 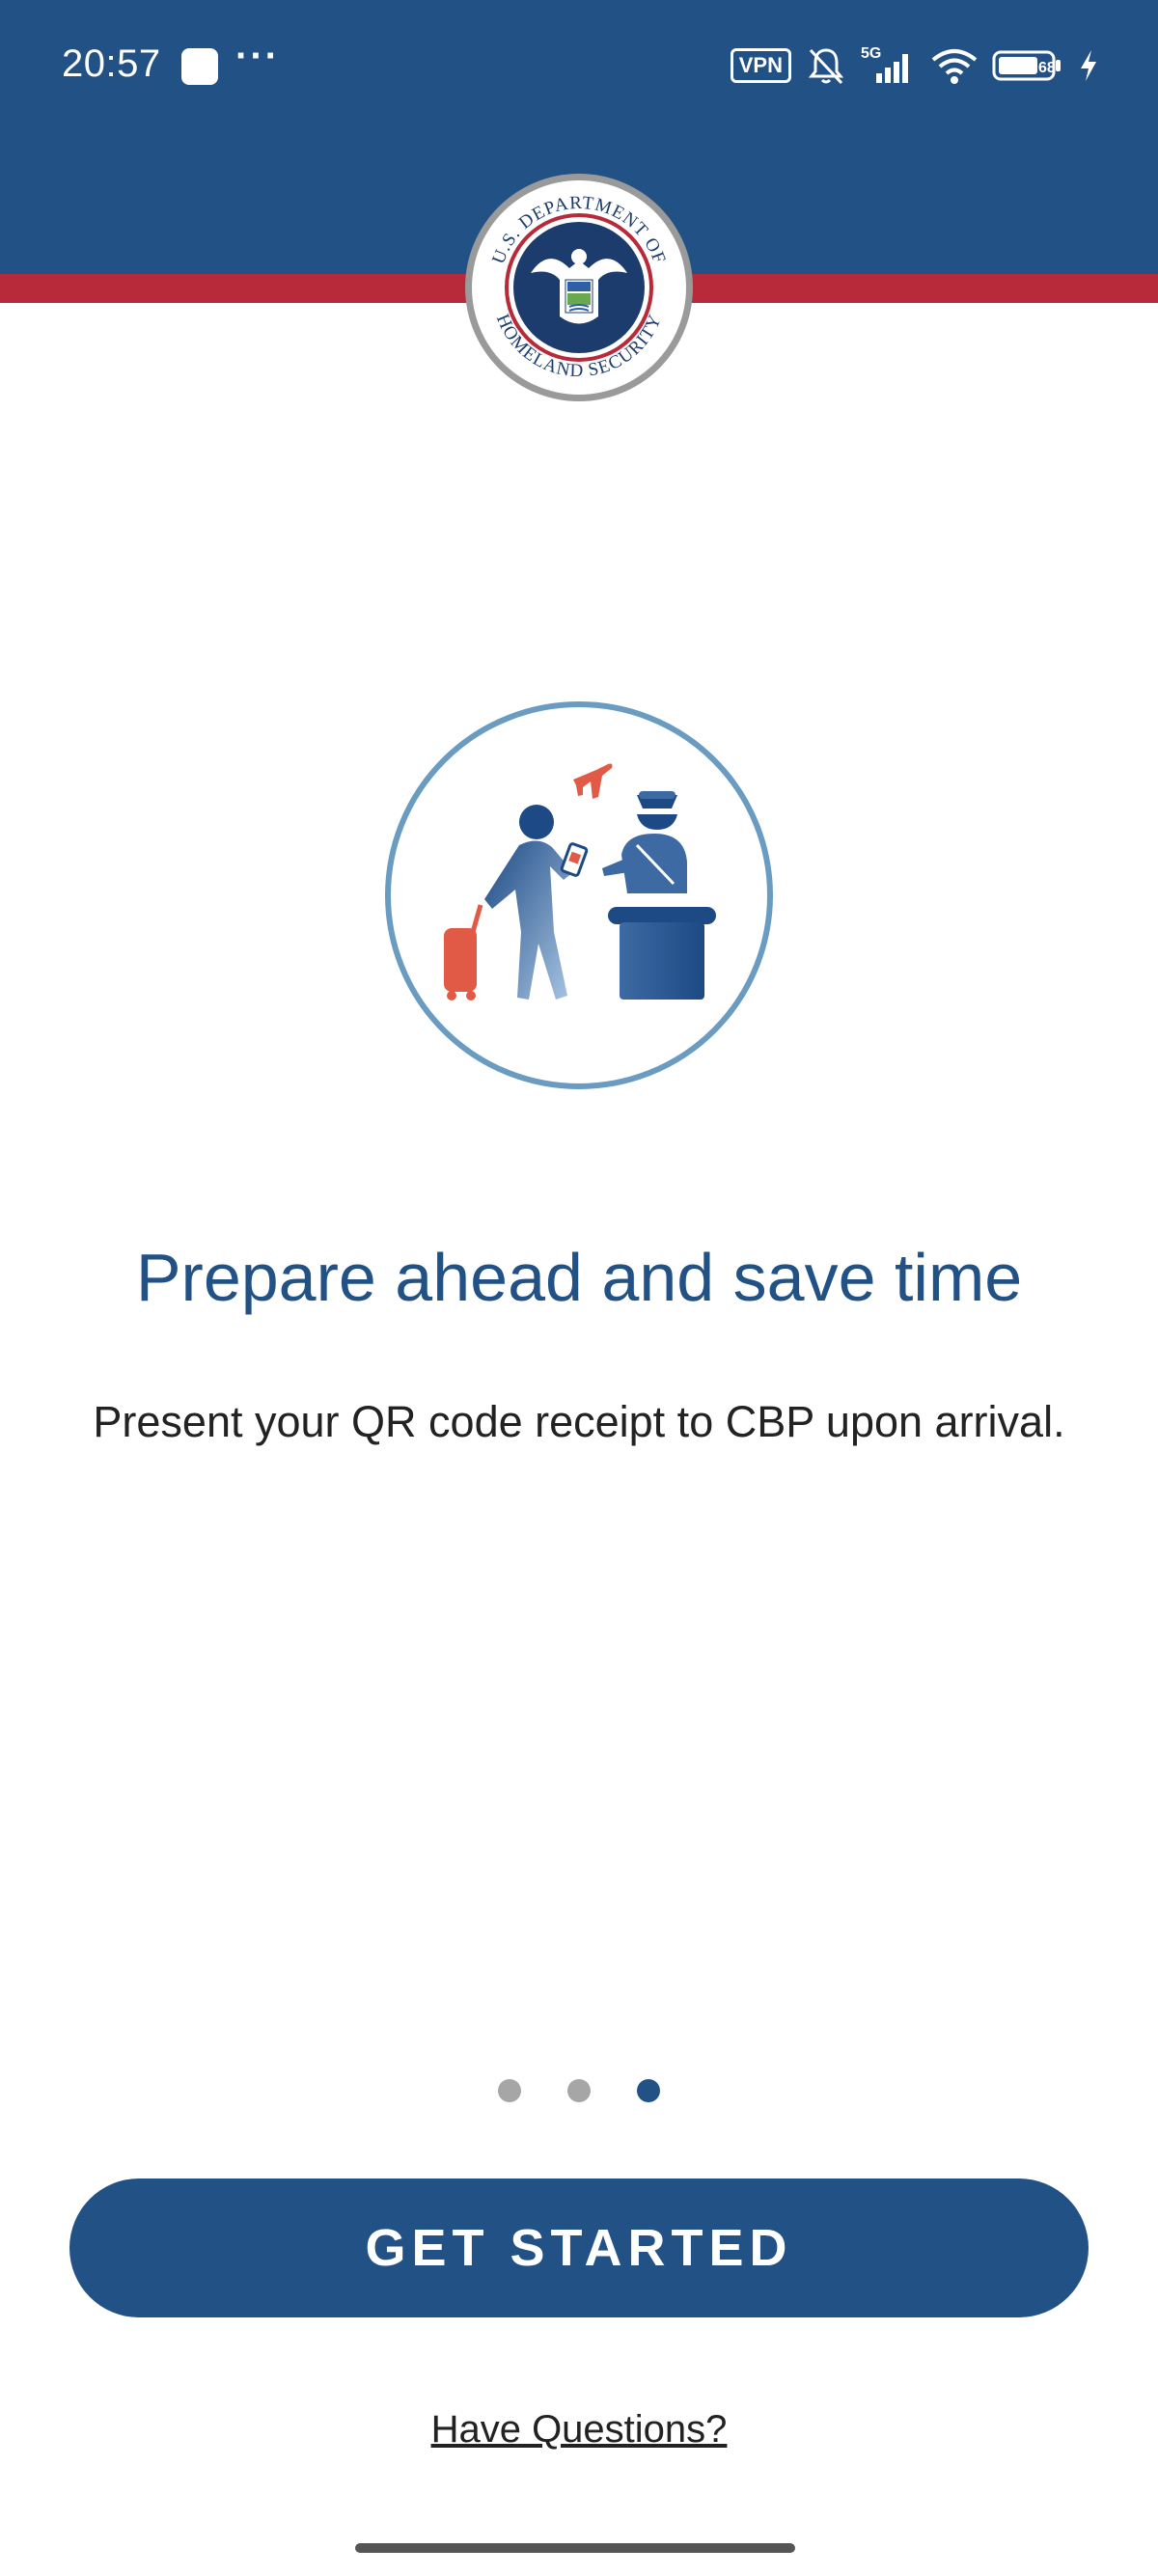 I want to click on onboarding-headline: Prepare ahead and save time, so click(x=579, y=1277).